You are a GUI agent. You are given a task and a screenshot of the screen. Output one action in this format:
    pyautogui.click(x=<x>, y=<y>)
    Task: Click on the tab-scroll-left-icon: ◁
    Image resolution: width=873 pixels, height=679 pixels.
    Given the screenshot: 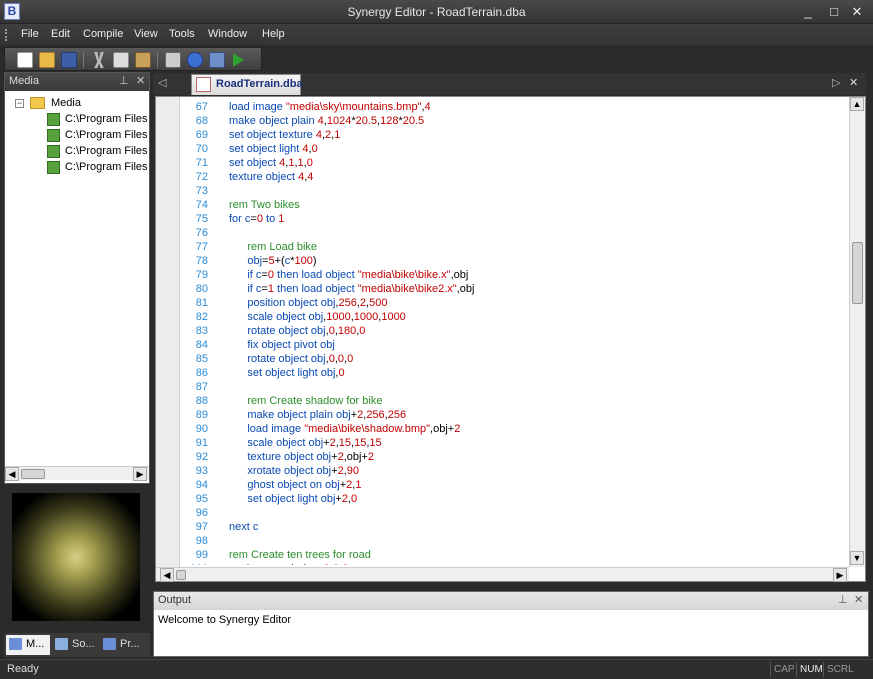 What is the action you would take?
    pyautogui.click(x=162, y=82)
    